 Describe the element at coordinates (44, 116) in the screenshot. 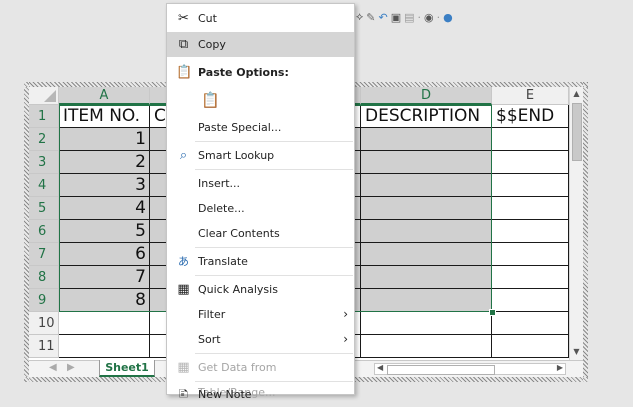

I see `row-header-1: 1` at that location.